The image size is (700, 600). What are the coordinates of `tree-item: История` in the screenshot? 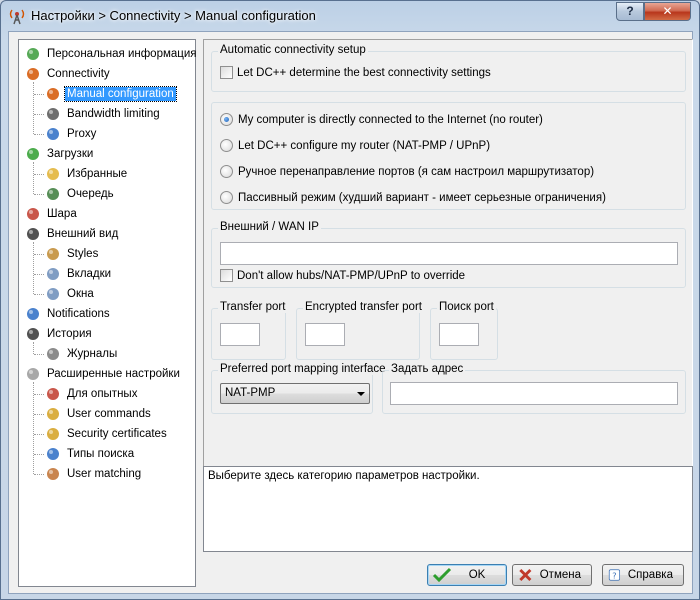 It's located at (59, 334).